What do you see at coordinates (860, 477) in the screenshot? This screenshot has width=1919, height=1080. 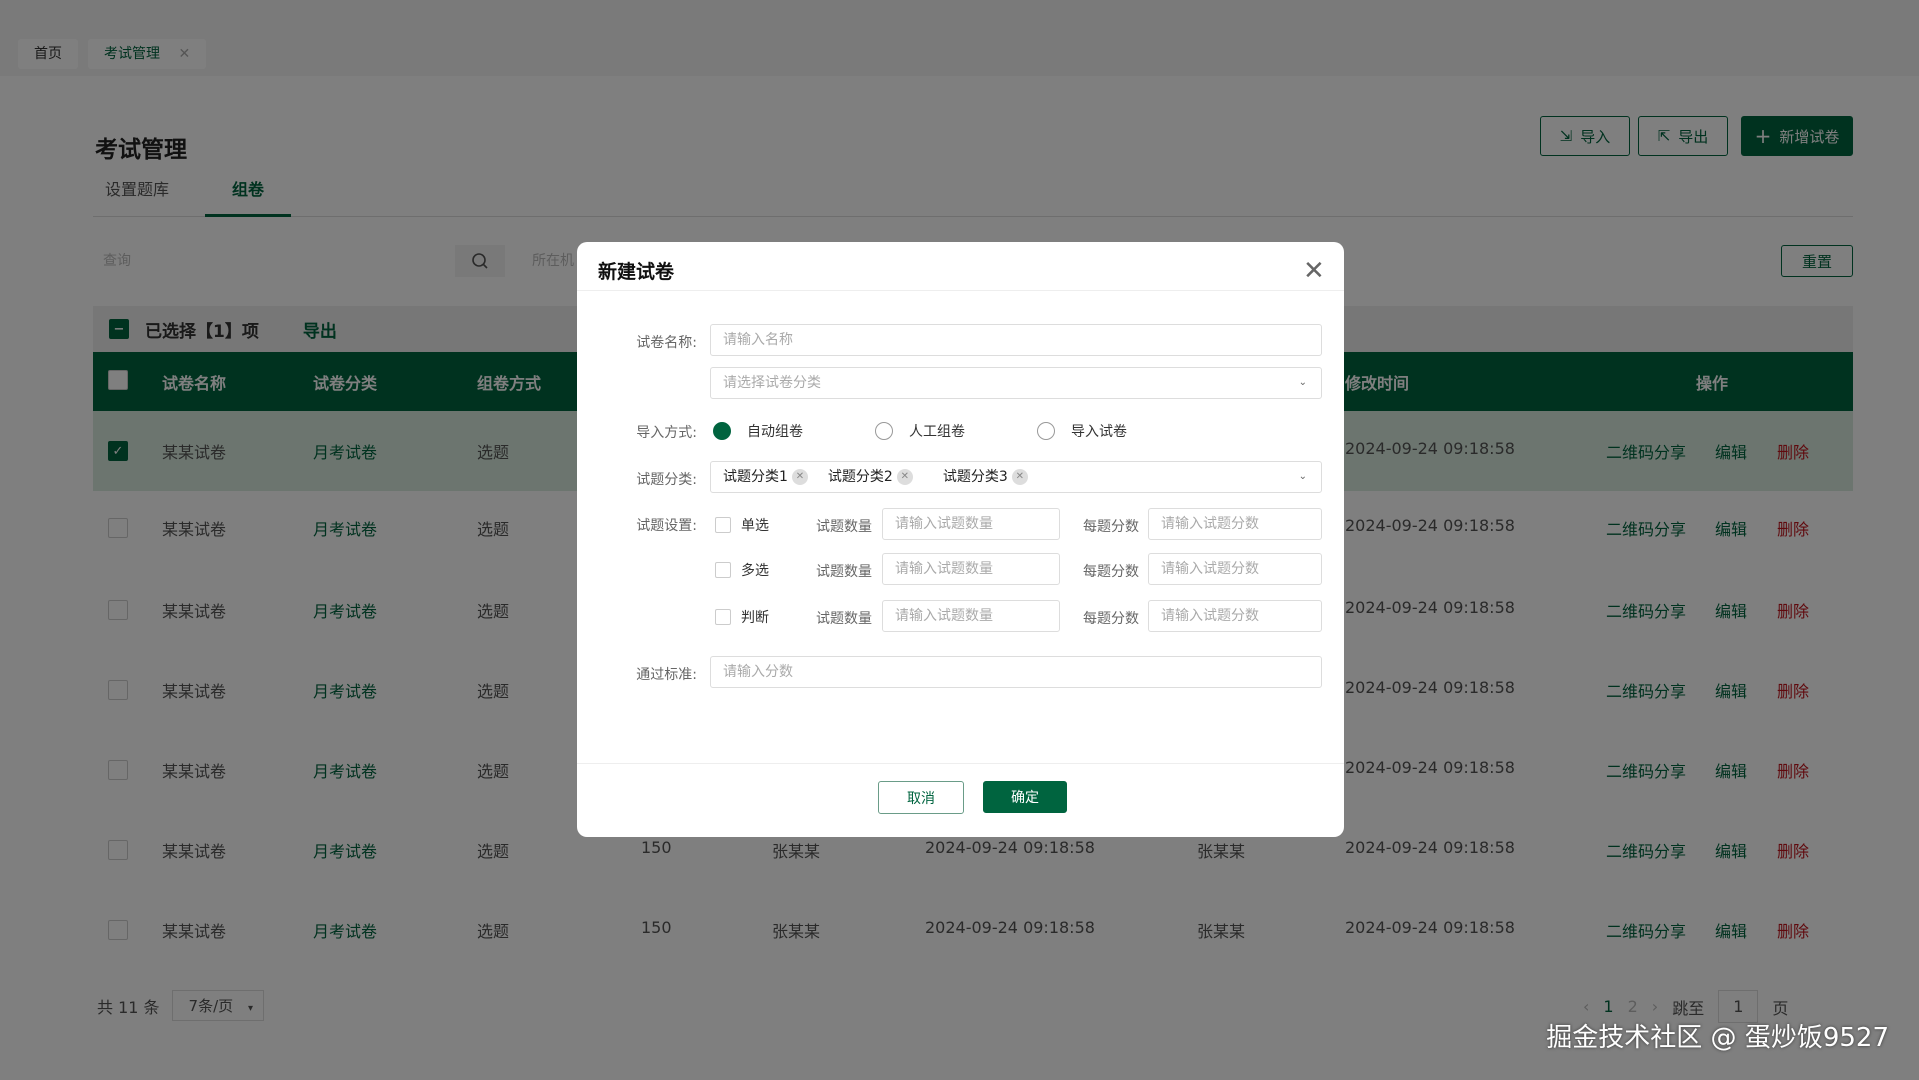 I see `tag-label: 试题分类2` at bounding box center [860, 477].